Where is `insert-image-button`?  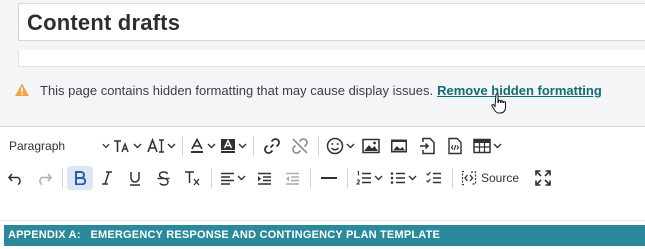
insert-image-button is located at coordinates (371, 146).